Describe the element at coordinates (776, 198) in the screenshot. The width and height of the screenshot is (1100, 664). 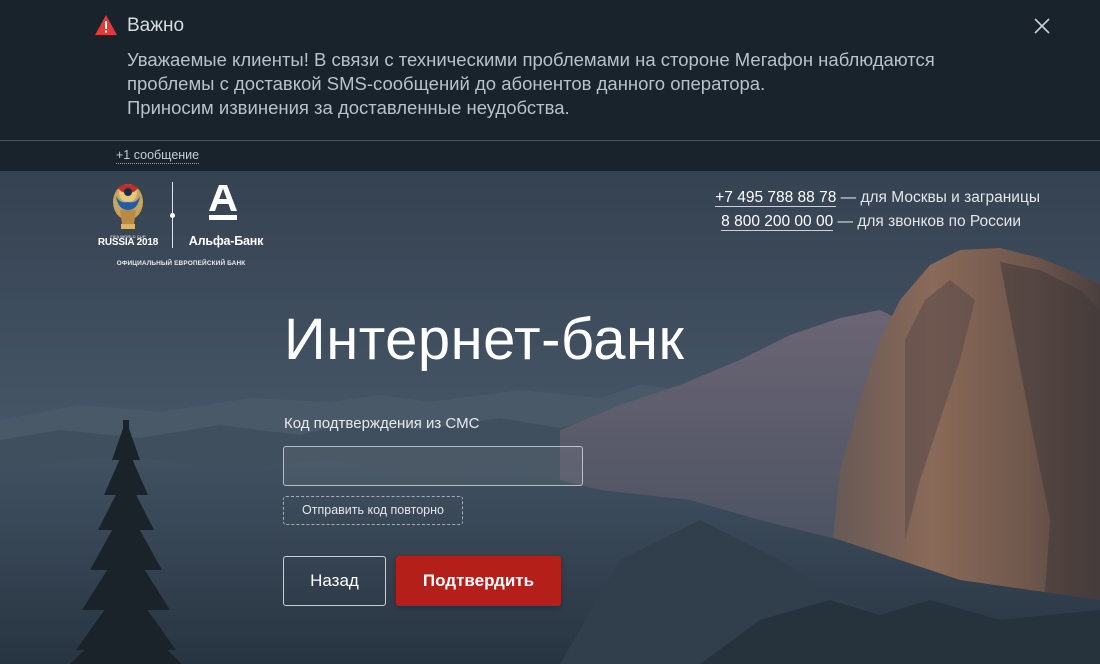
I see `phone-number-moscow: +7 495 788 88 78` at that location.